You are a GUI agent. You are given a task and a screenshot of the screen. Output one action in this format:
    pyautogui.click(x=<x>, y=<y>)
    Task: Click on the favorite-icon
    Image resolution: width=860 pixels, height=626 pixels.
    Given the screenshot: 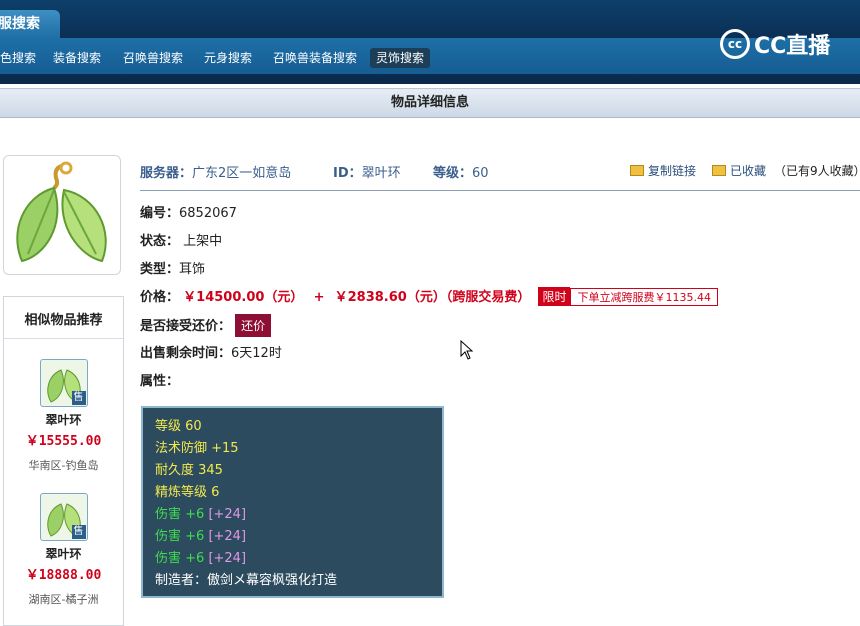 What is the action you would take?
    pyautogui.click(x=719, y=170)
    